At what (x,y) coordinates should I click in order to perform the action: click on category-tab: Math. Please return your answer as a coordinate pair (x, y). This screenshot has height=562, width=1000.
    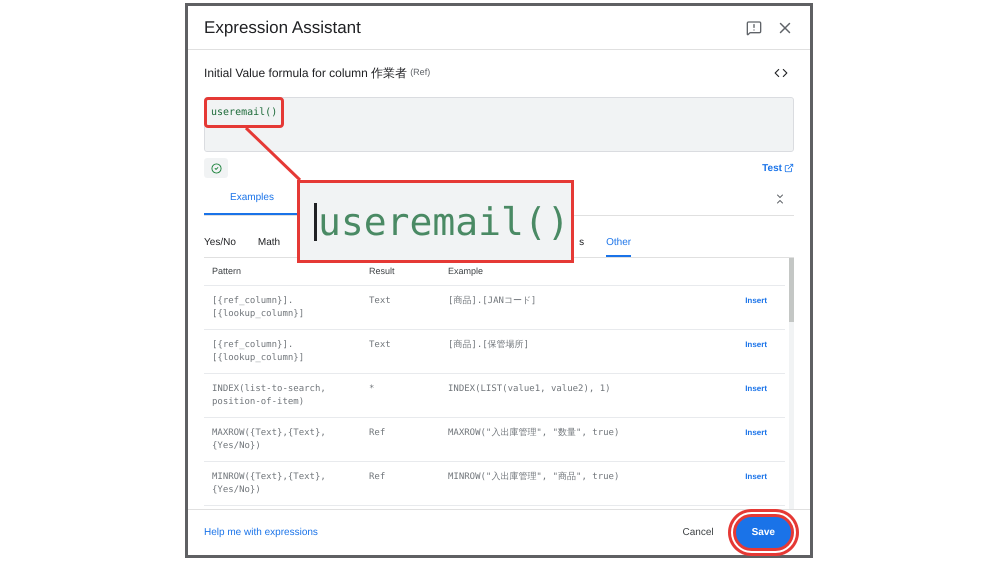
    Looking at the image, I should click on (269, 246).